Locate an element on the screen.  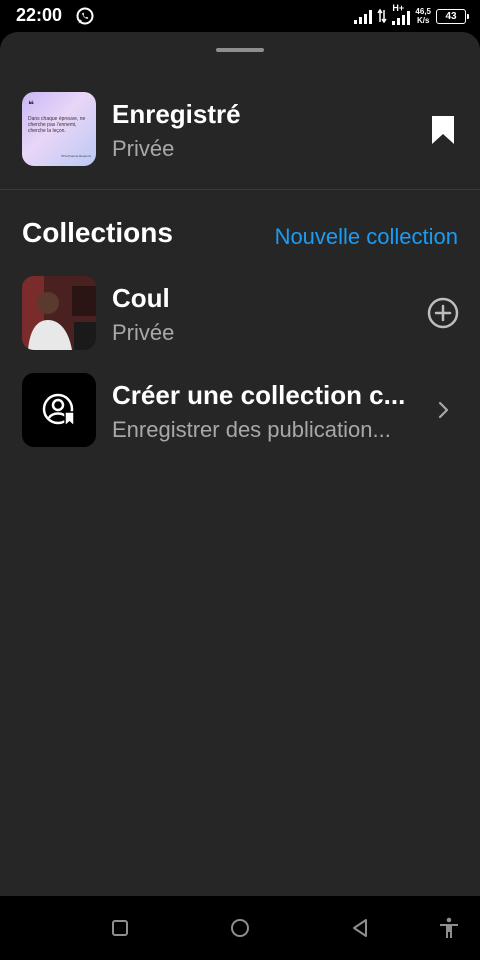
accessibility-icon is located at coordinates (449, 928).